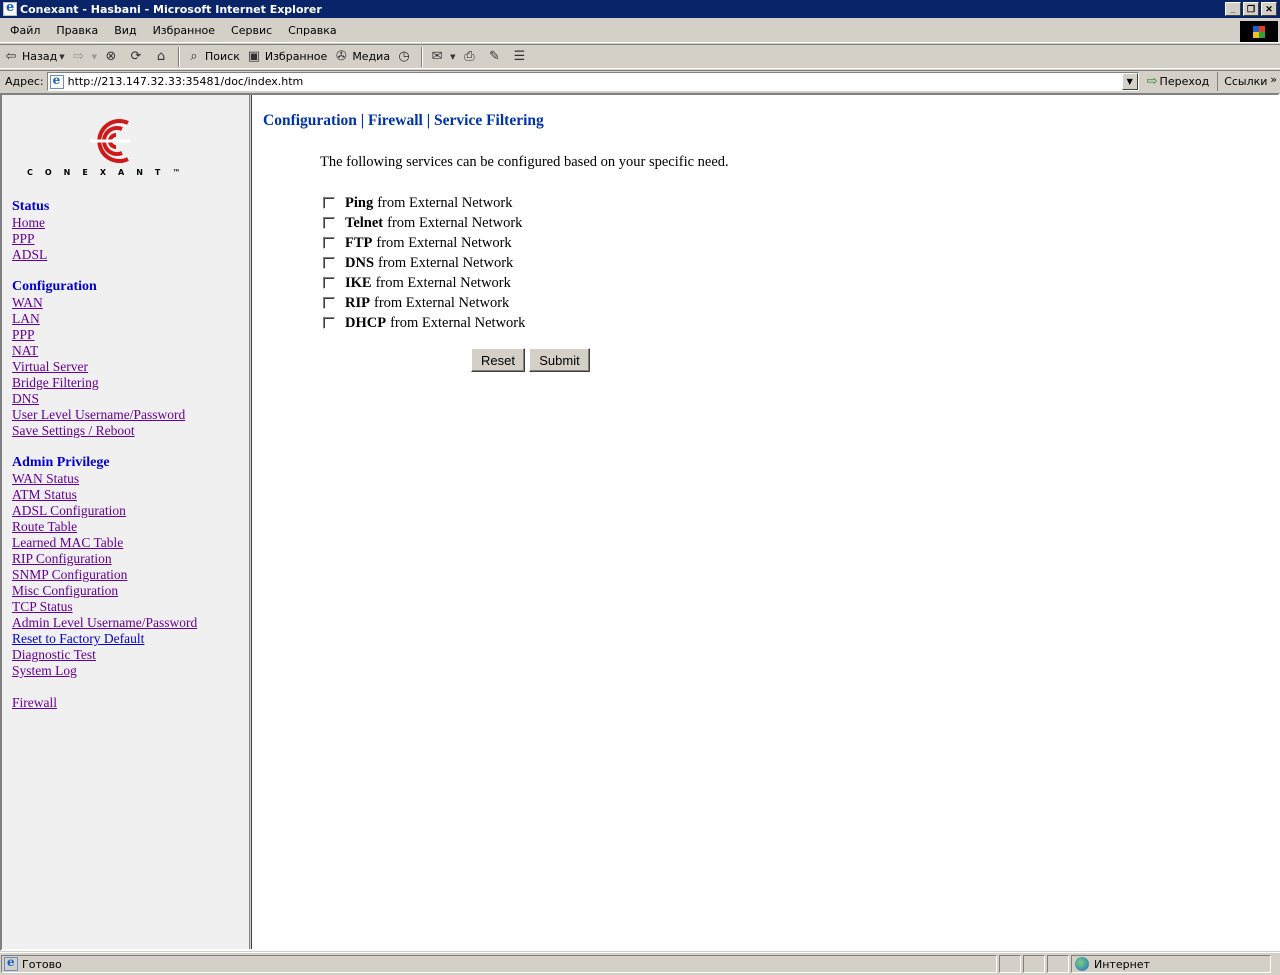  What do you see at coordinates (104, 239) in the screenshot?
I see `nav-link-ppp: PPP` at bounding box center [104, 239].